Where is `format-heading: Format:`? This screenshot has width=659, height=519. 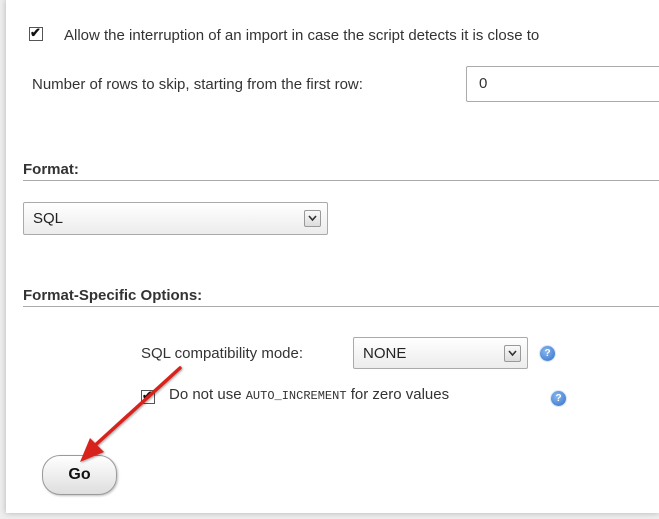
format-heading: Format: is located at coordinates (51, 169).